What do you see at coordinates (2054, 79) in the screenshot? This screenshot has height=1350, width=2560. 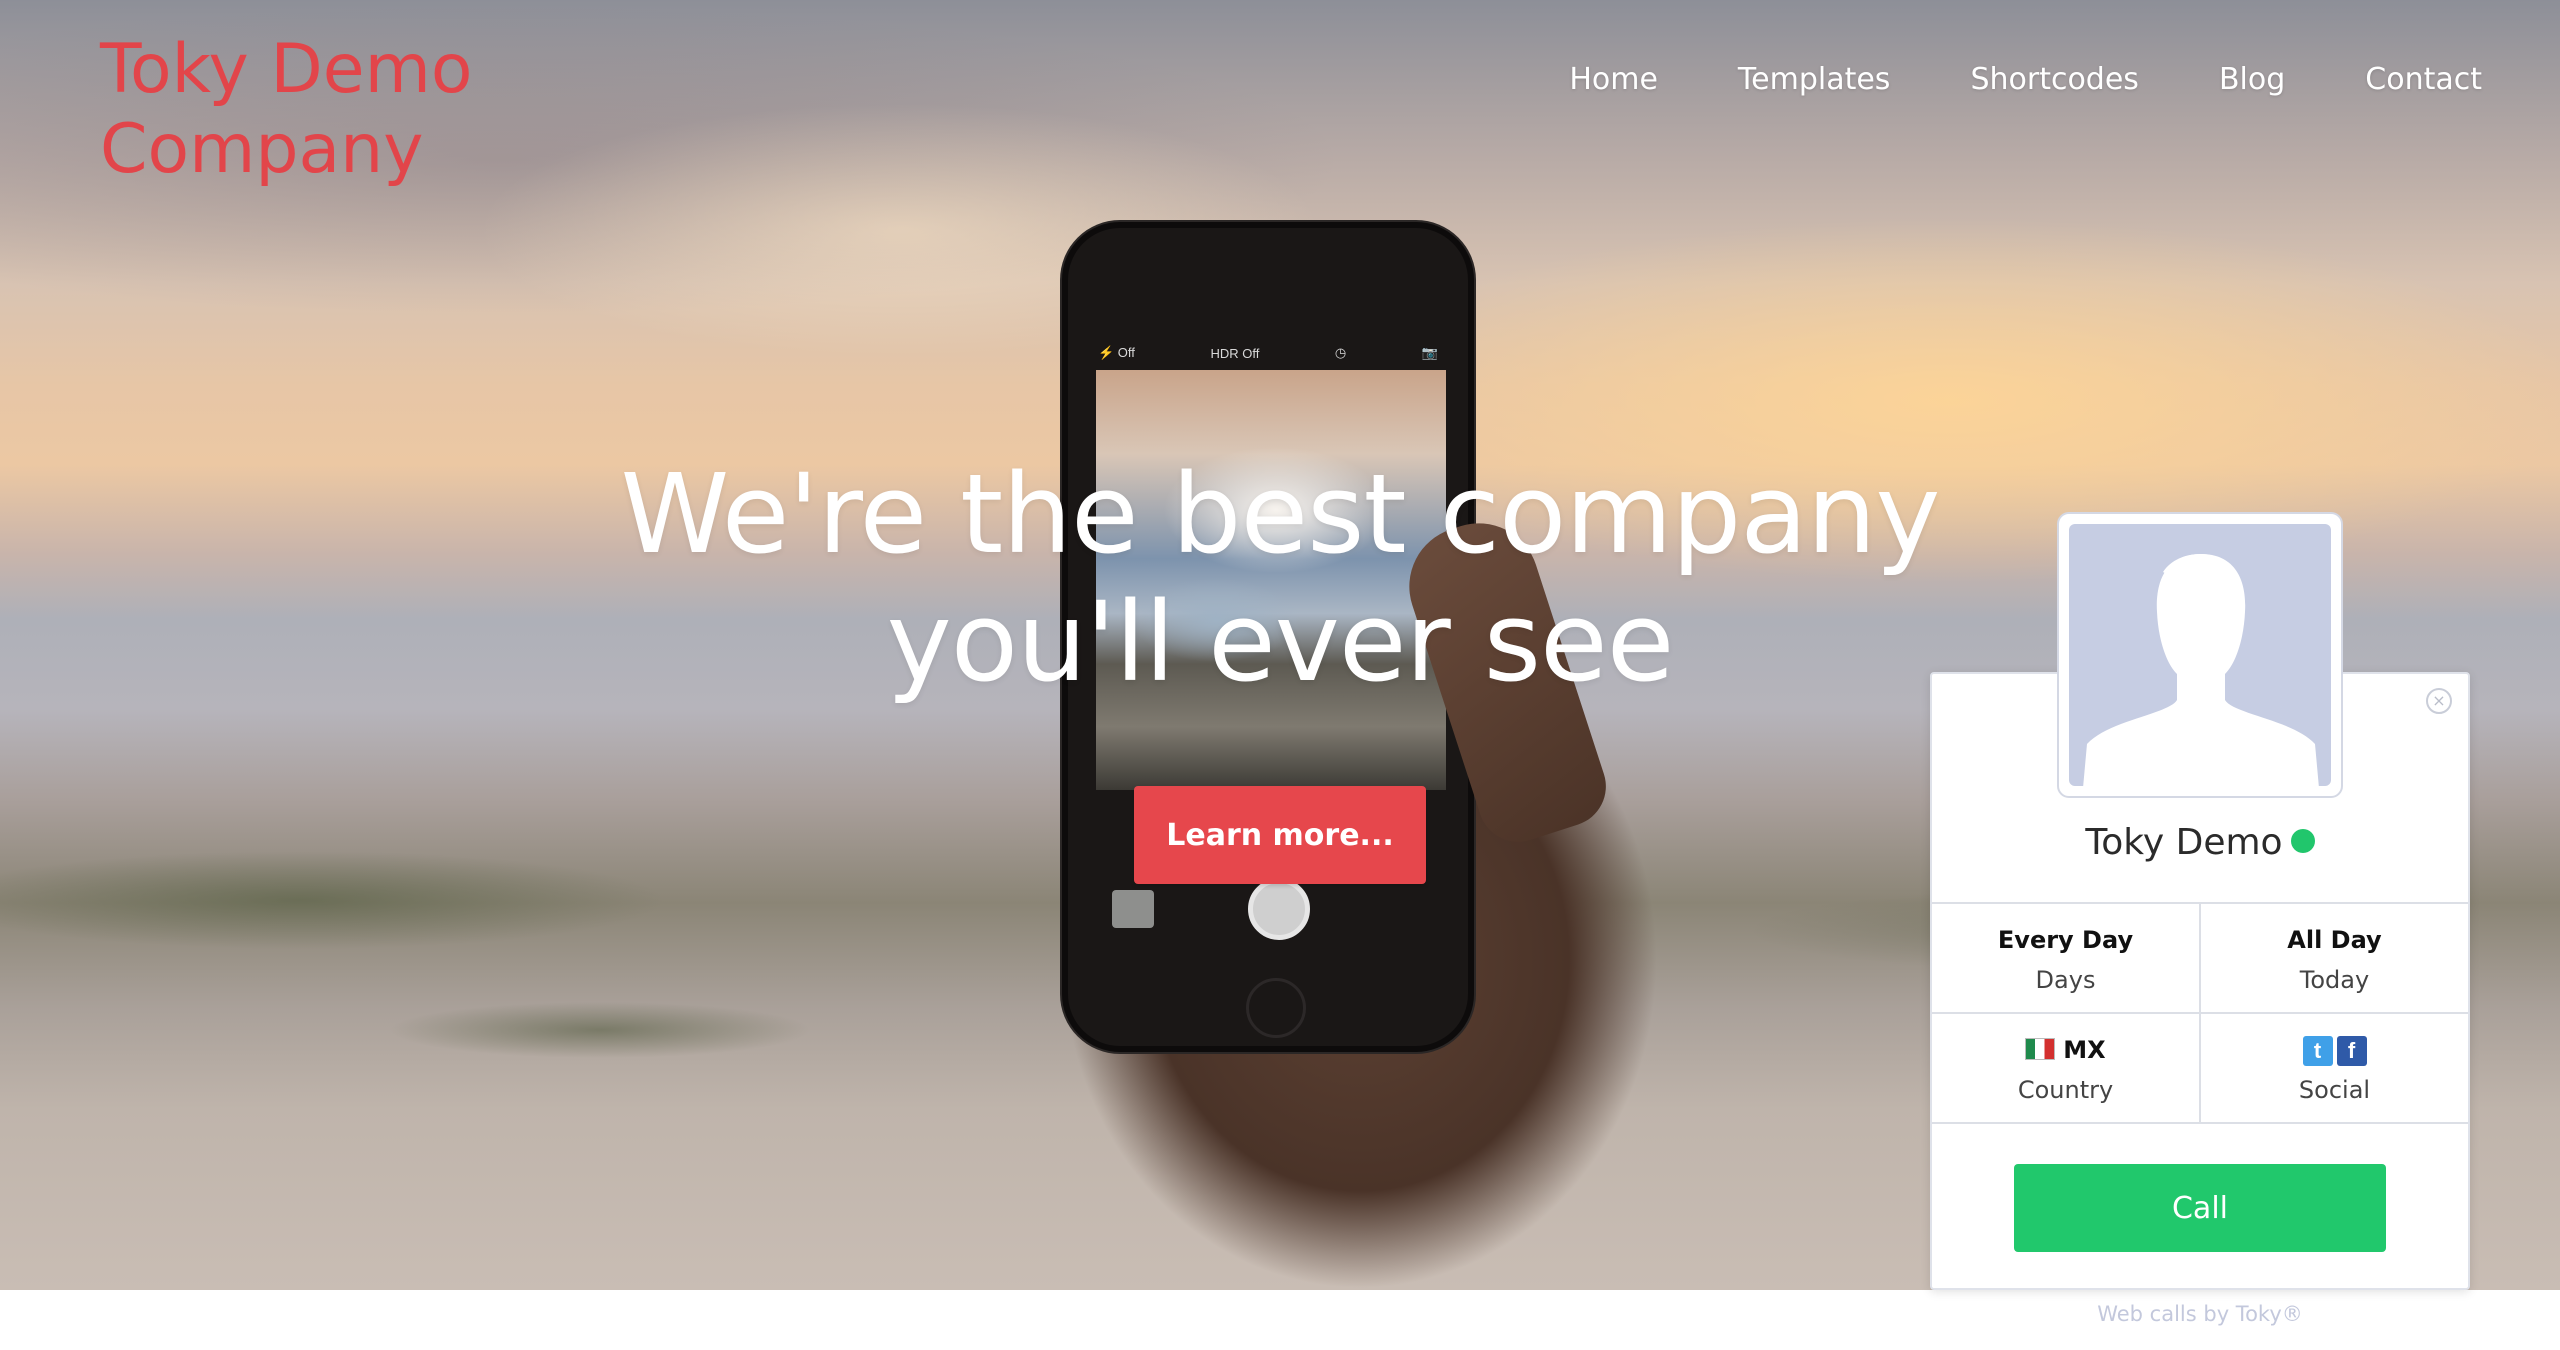 I see `nav-shortcodes: Shortcodes` at bounding box center [2054, 79].